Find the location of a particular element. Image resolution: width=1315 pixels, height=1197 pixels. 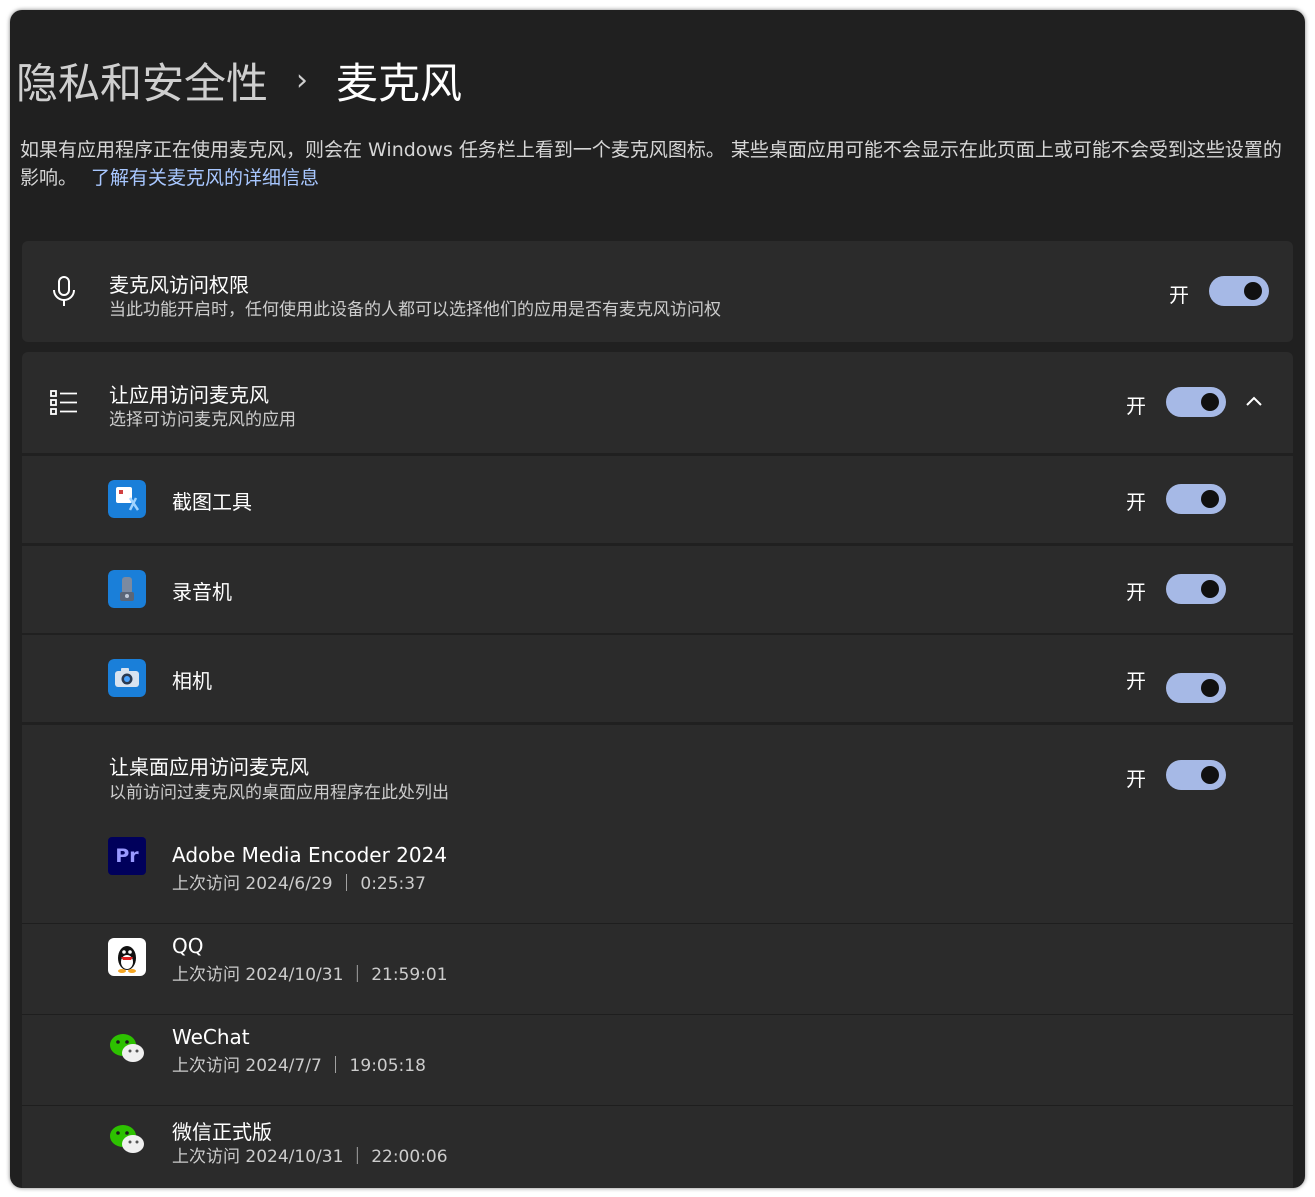

desktop-access-toggle is located at coordinates (1196, 775).